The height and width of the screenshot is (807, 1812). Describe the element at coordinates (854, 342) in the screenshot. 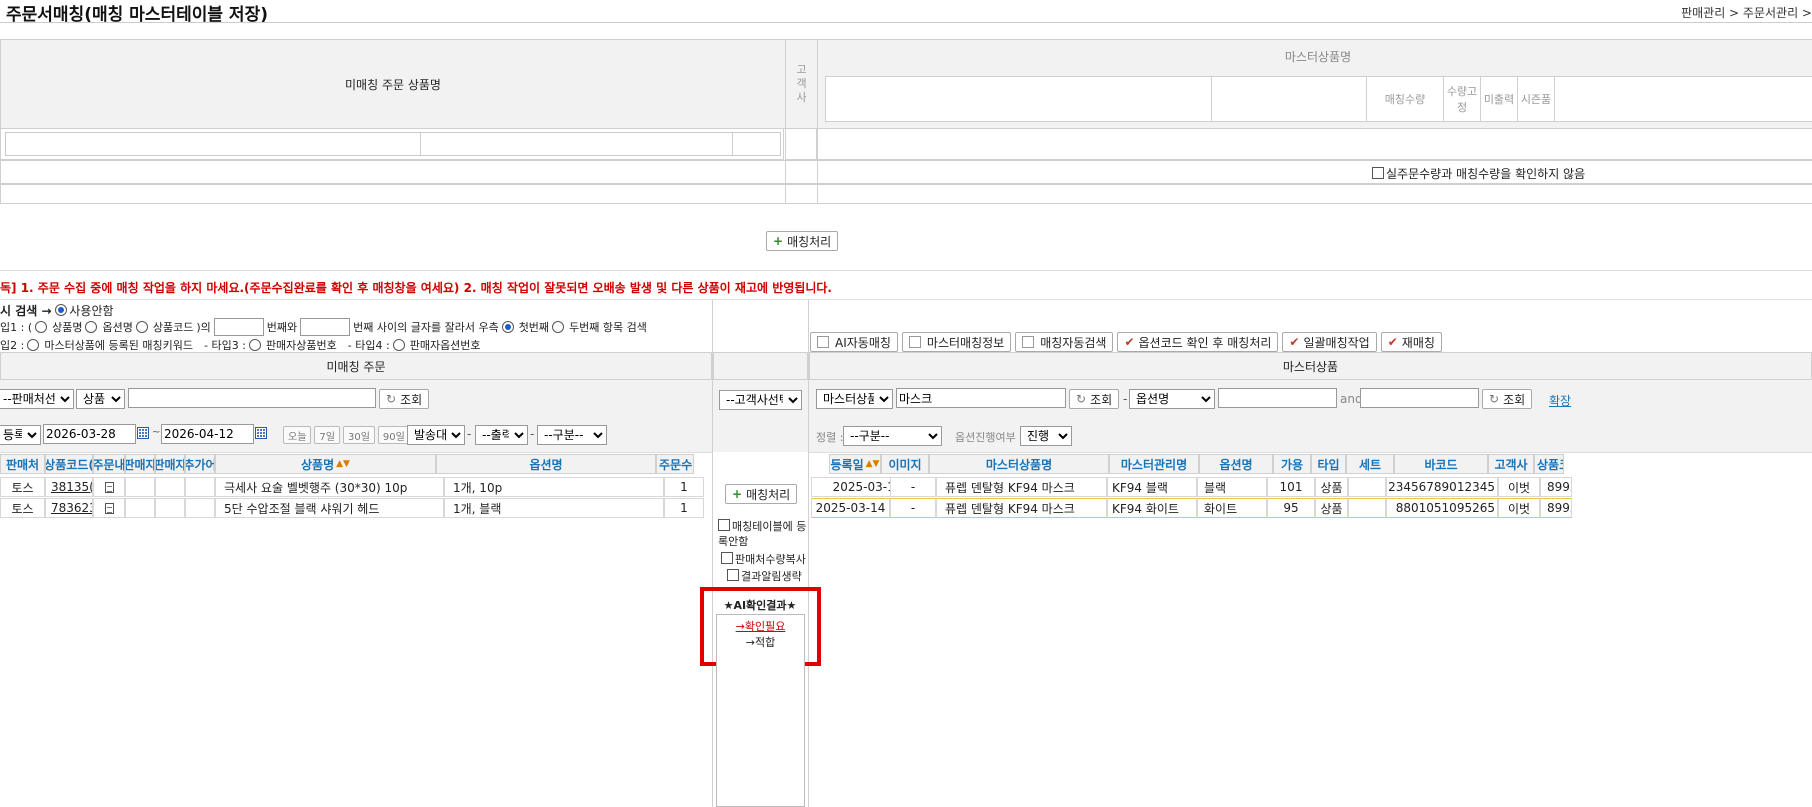

I see `ai-auto-match-button: AI자동매칭` at that location.